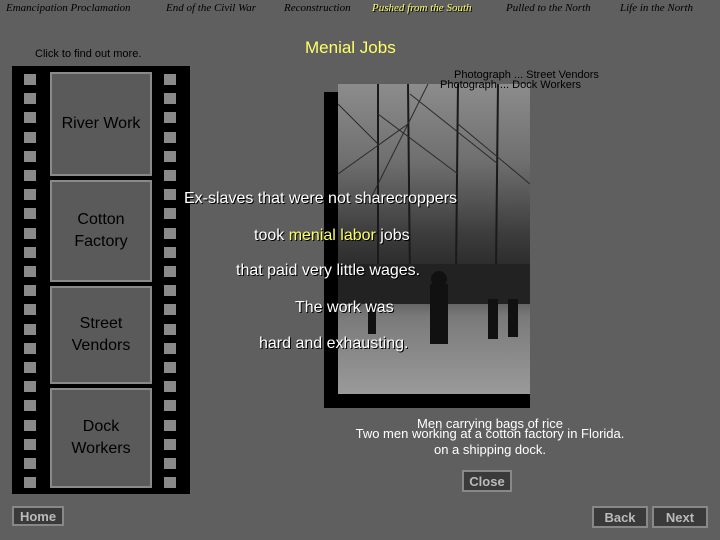  I want to click on close-button: Close, so click(487, 481).